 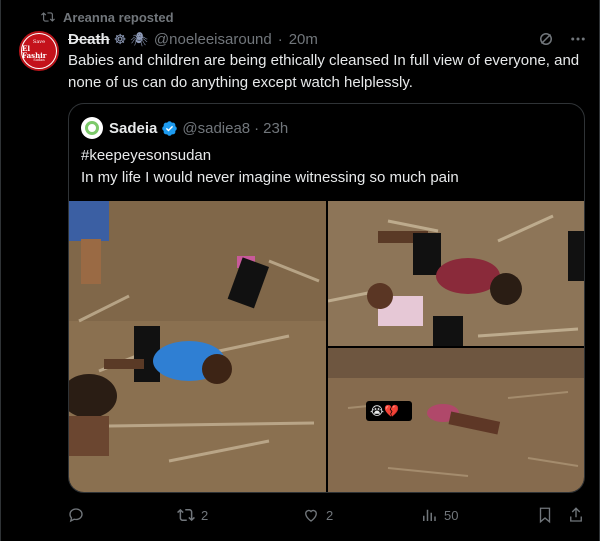 I want to click on views-count: 50, so click(x=451, y=515).